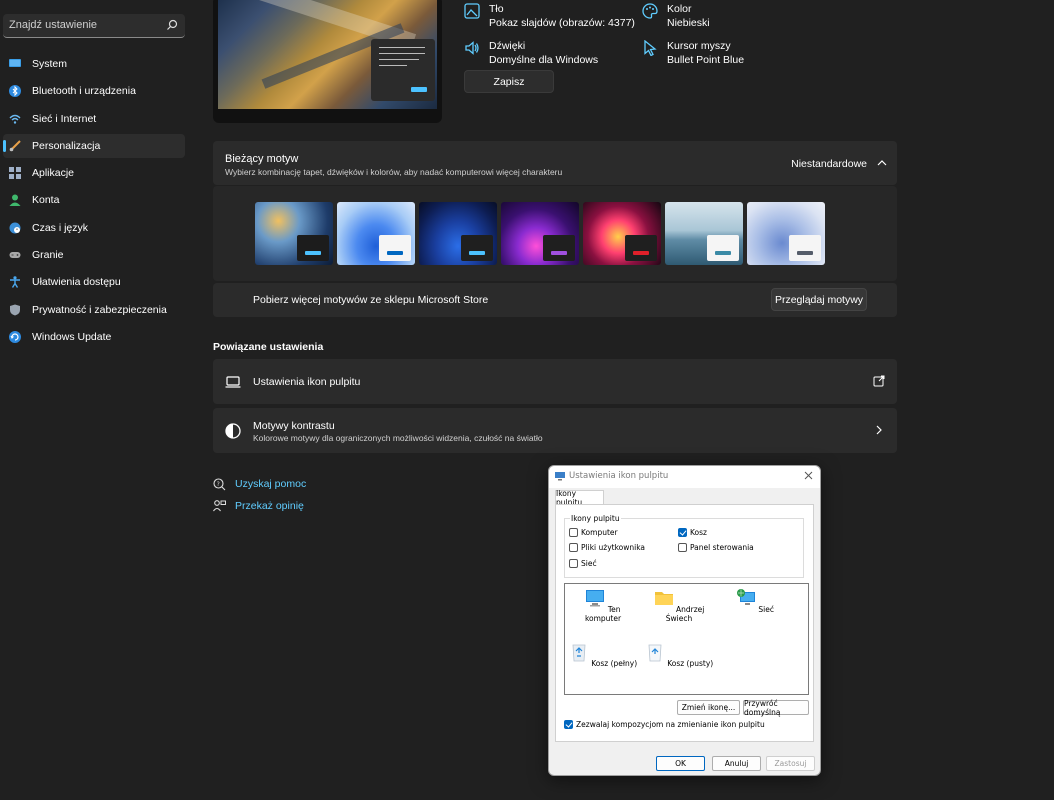  What do you see at coordinates (15, 146) in the screenshot?
I see `brush-icon` at bounding box center [15, 146].